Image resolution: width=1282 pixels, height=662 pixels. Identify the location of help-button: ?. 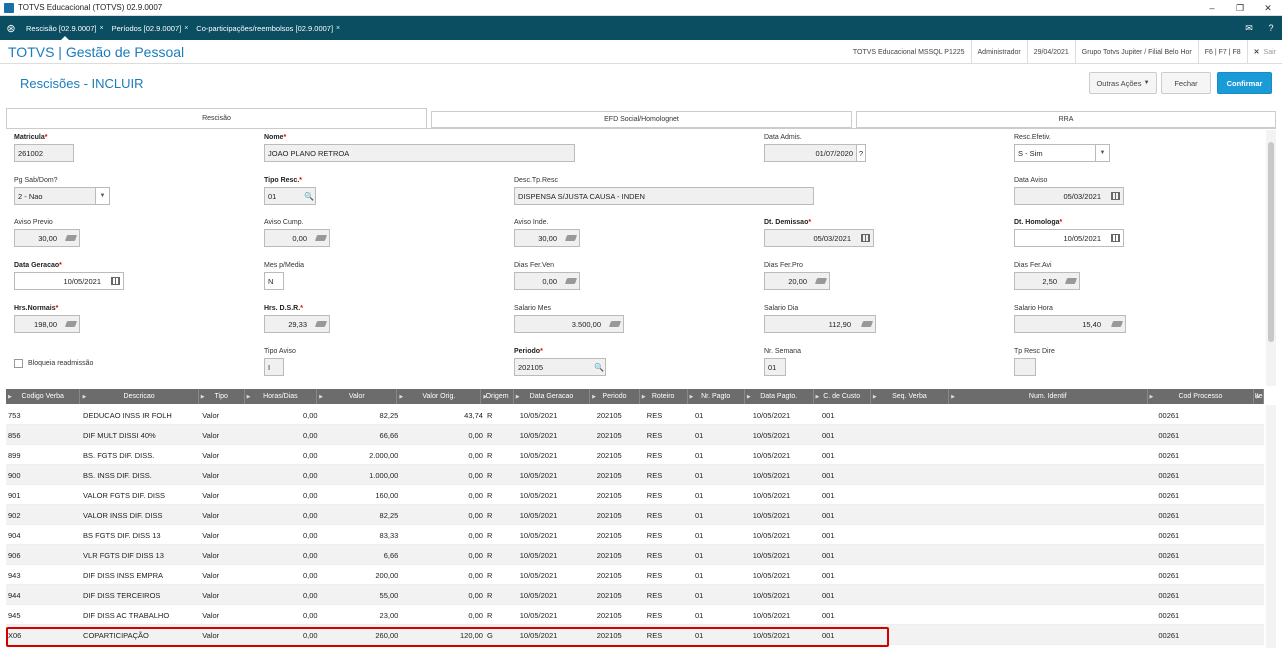
(861, 153).